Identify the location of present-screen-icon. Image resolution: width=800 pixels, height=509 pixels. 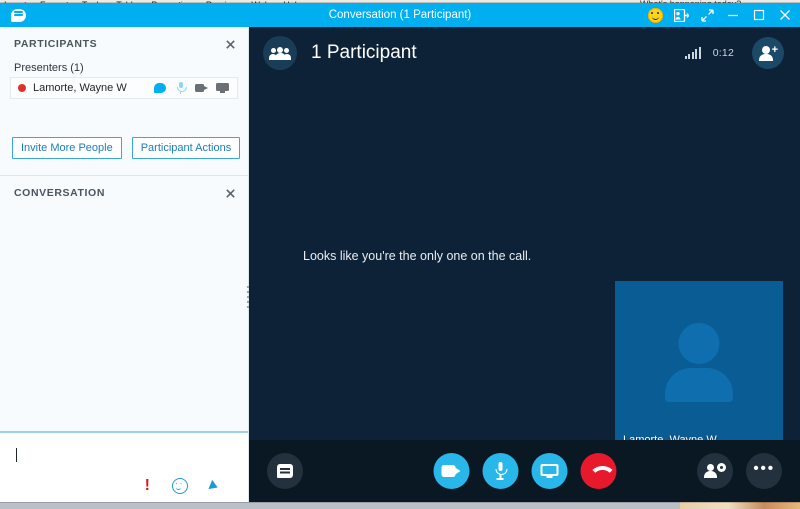
(549, 471).